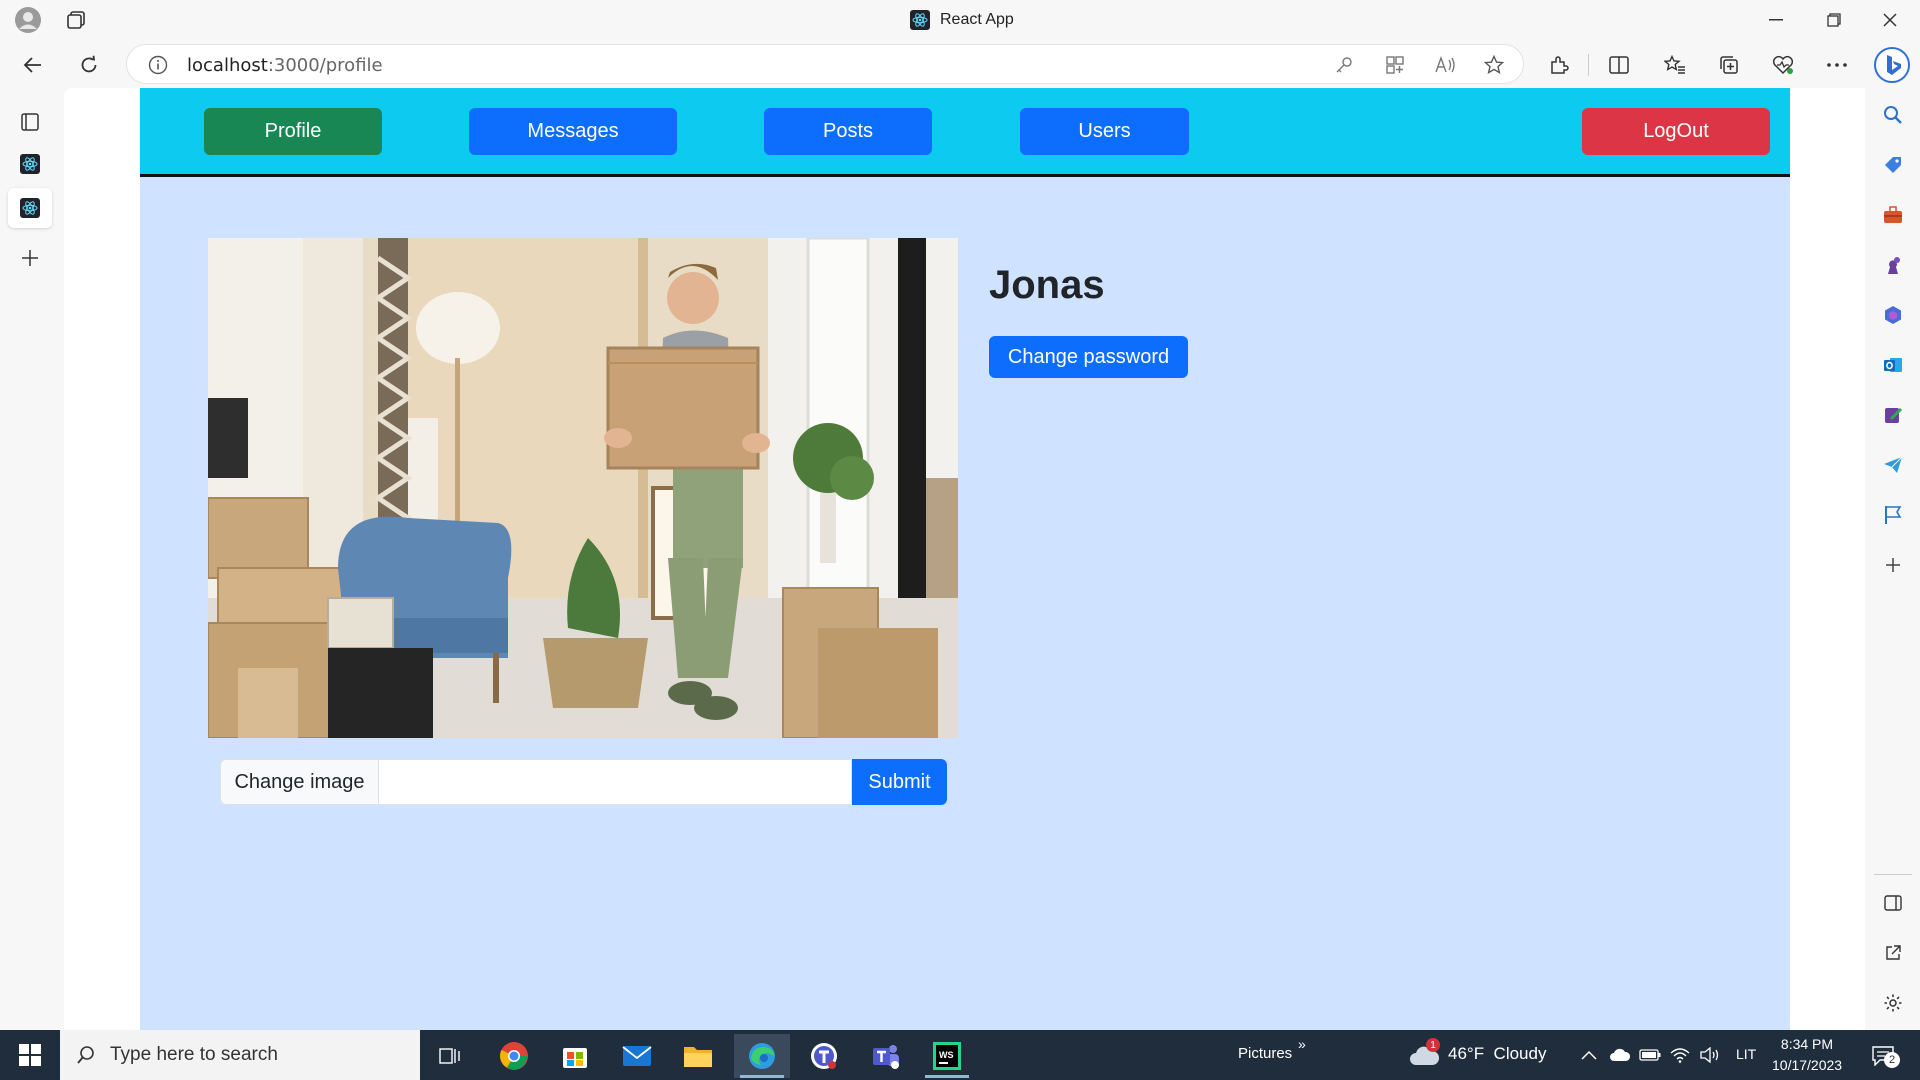 The image size is (1920, 1080). I want to click on tab-actions-icon, so click(30, 122).